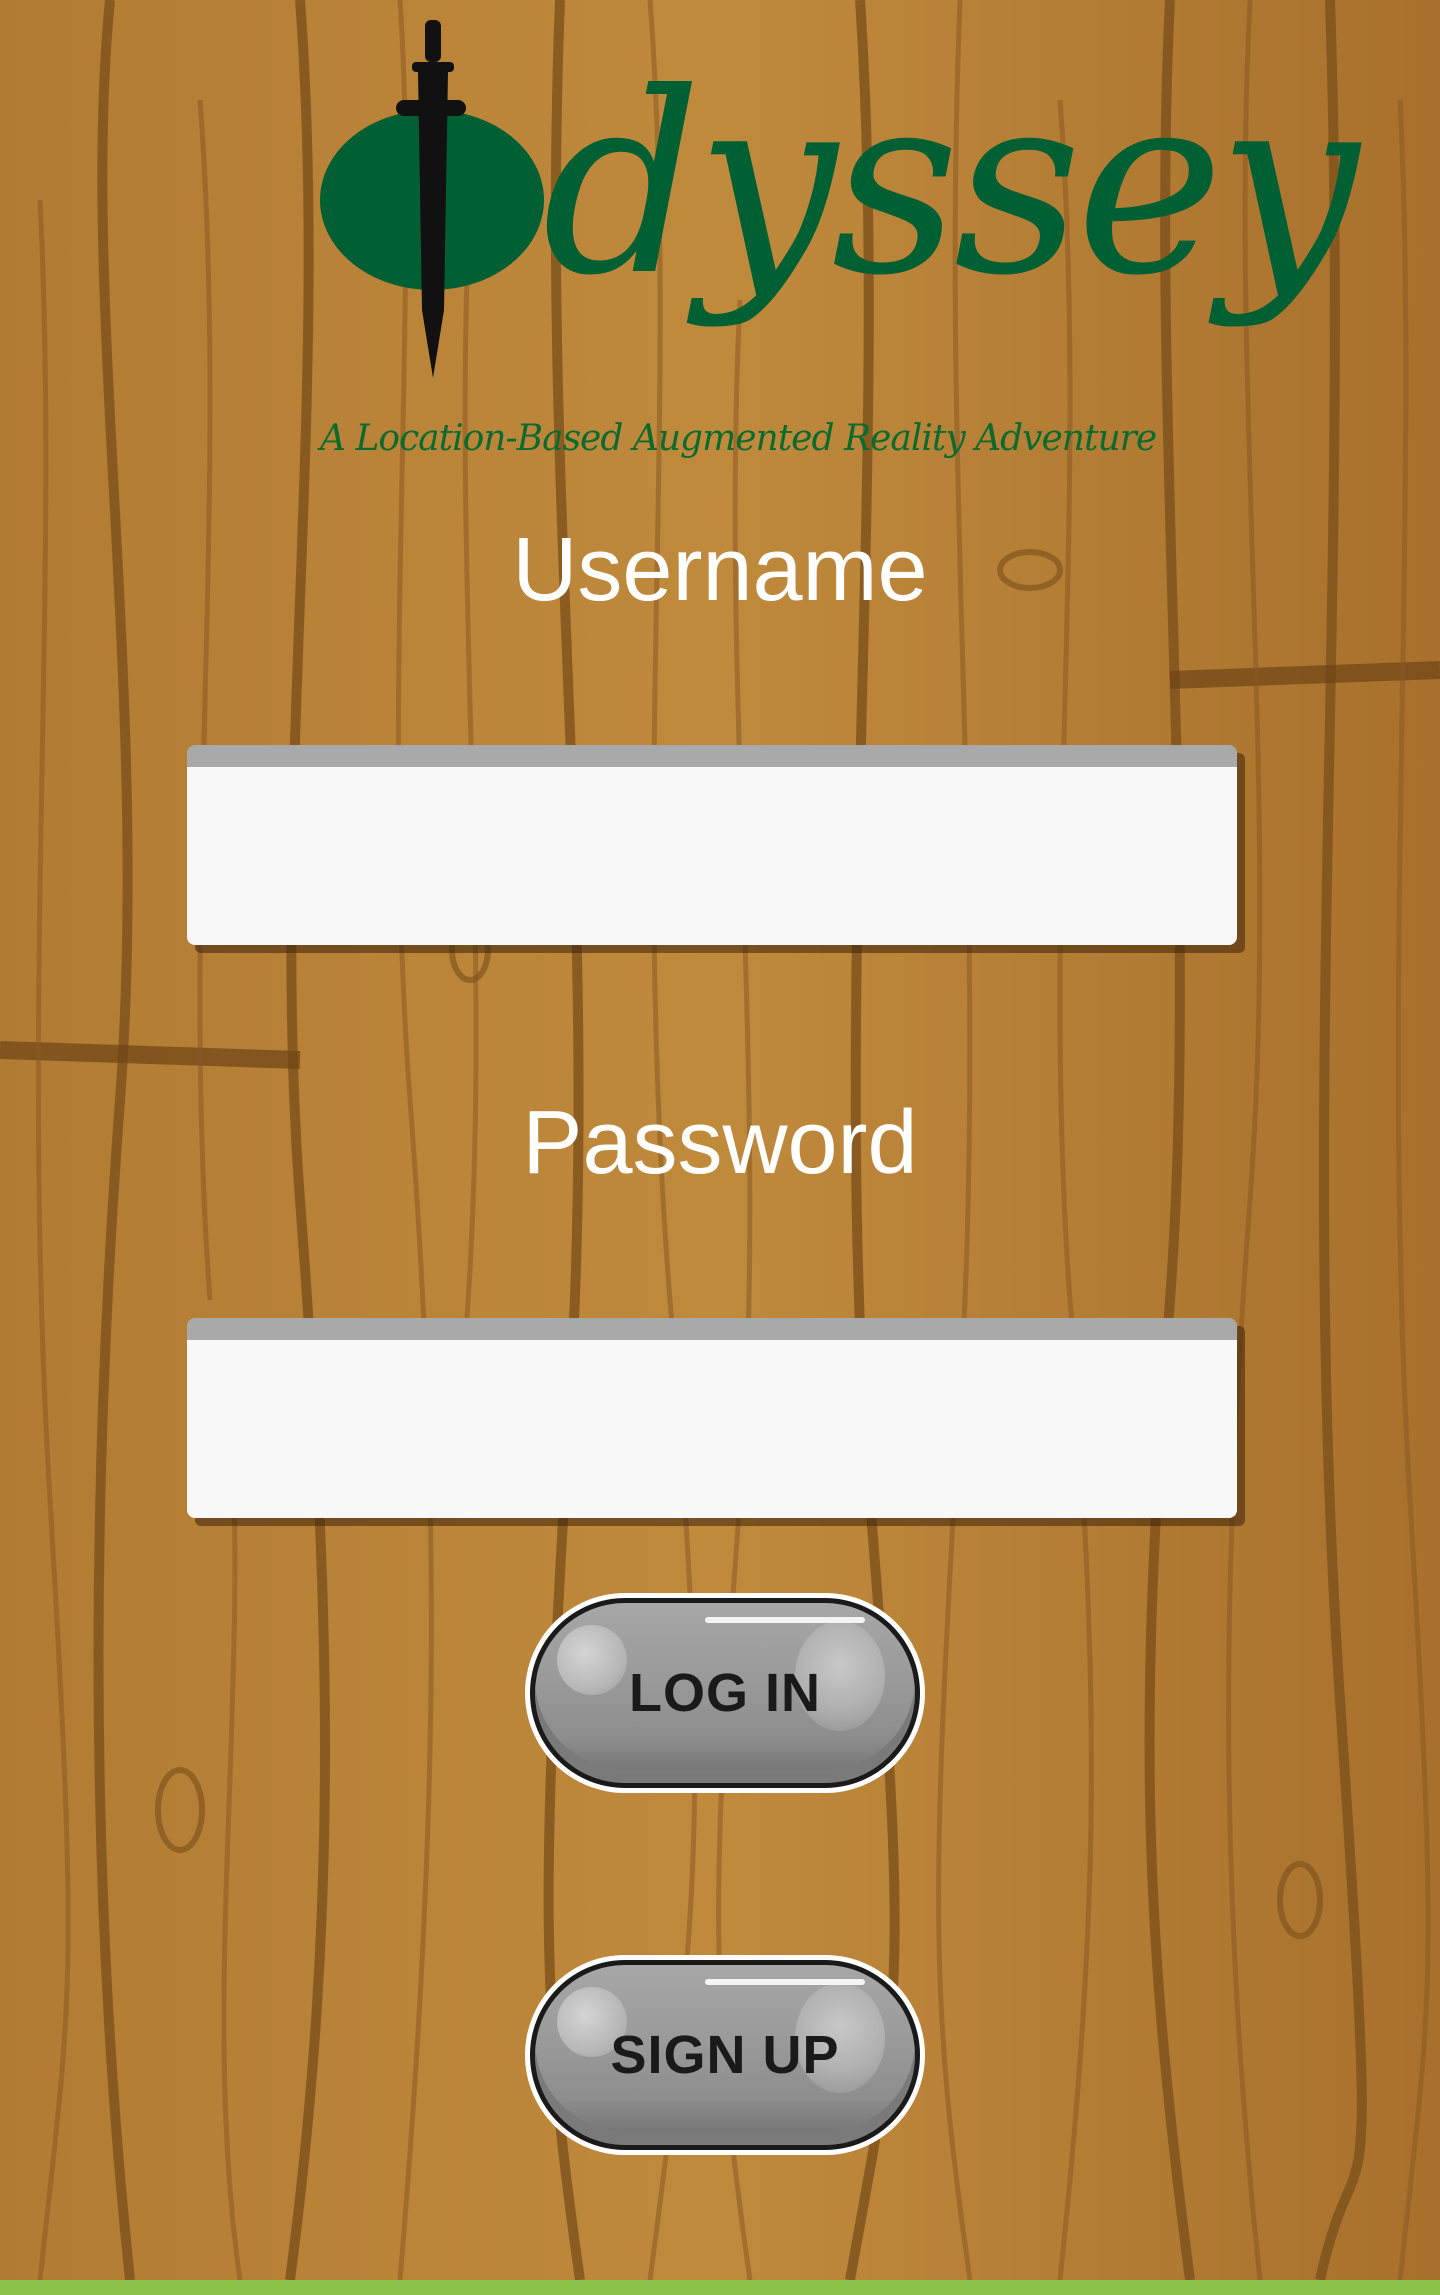  I want to click on username-input, so click(712, 845).